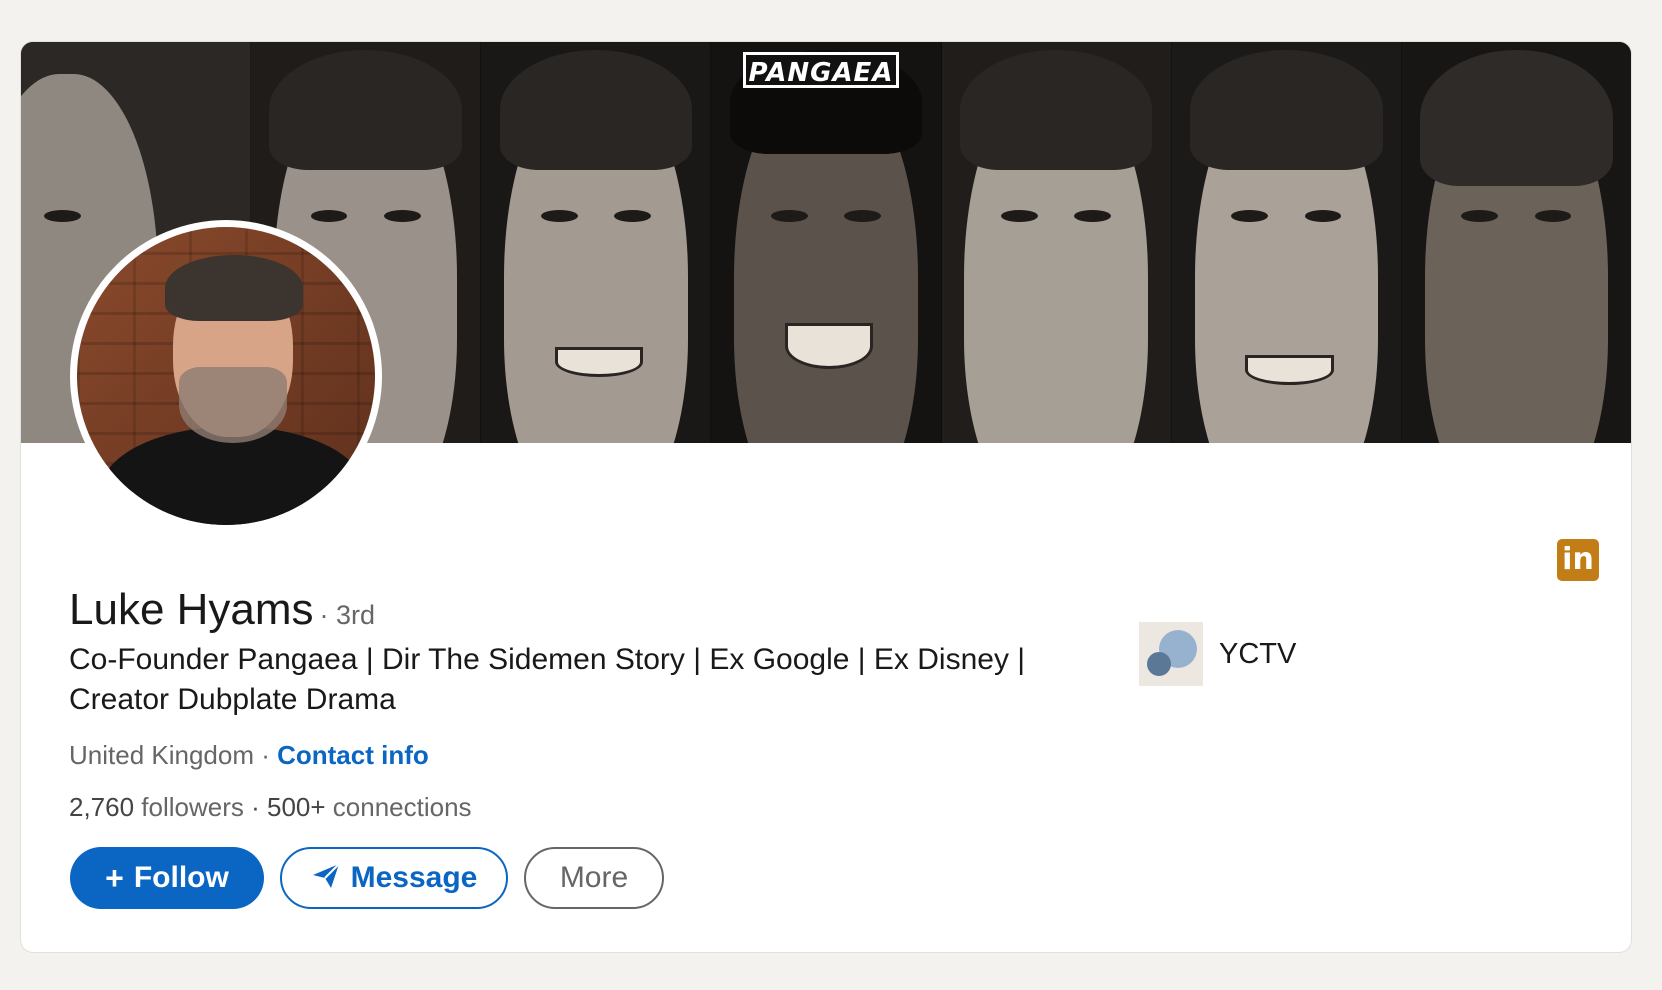 Image resolution: width=1662 pixels, height=990 pixels. What do you see at coordinates (189, 807) in the screenshot?
I see `followers-label: followers` at bounding box center [189, 807].